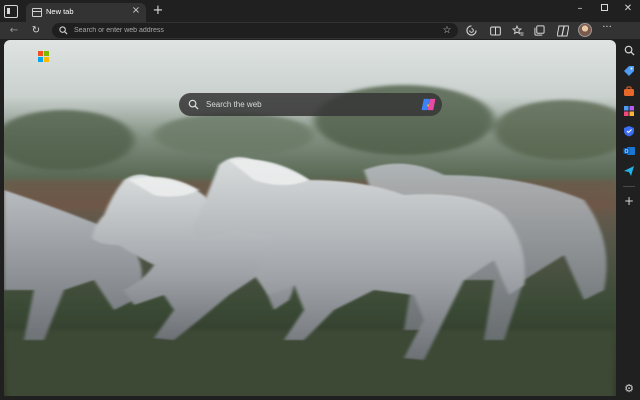  What do you see at coordinates (60, 11) in the screenshot?
I see `tab-title: New tab` at bounding box center [60, 11].